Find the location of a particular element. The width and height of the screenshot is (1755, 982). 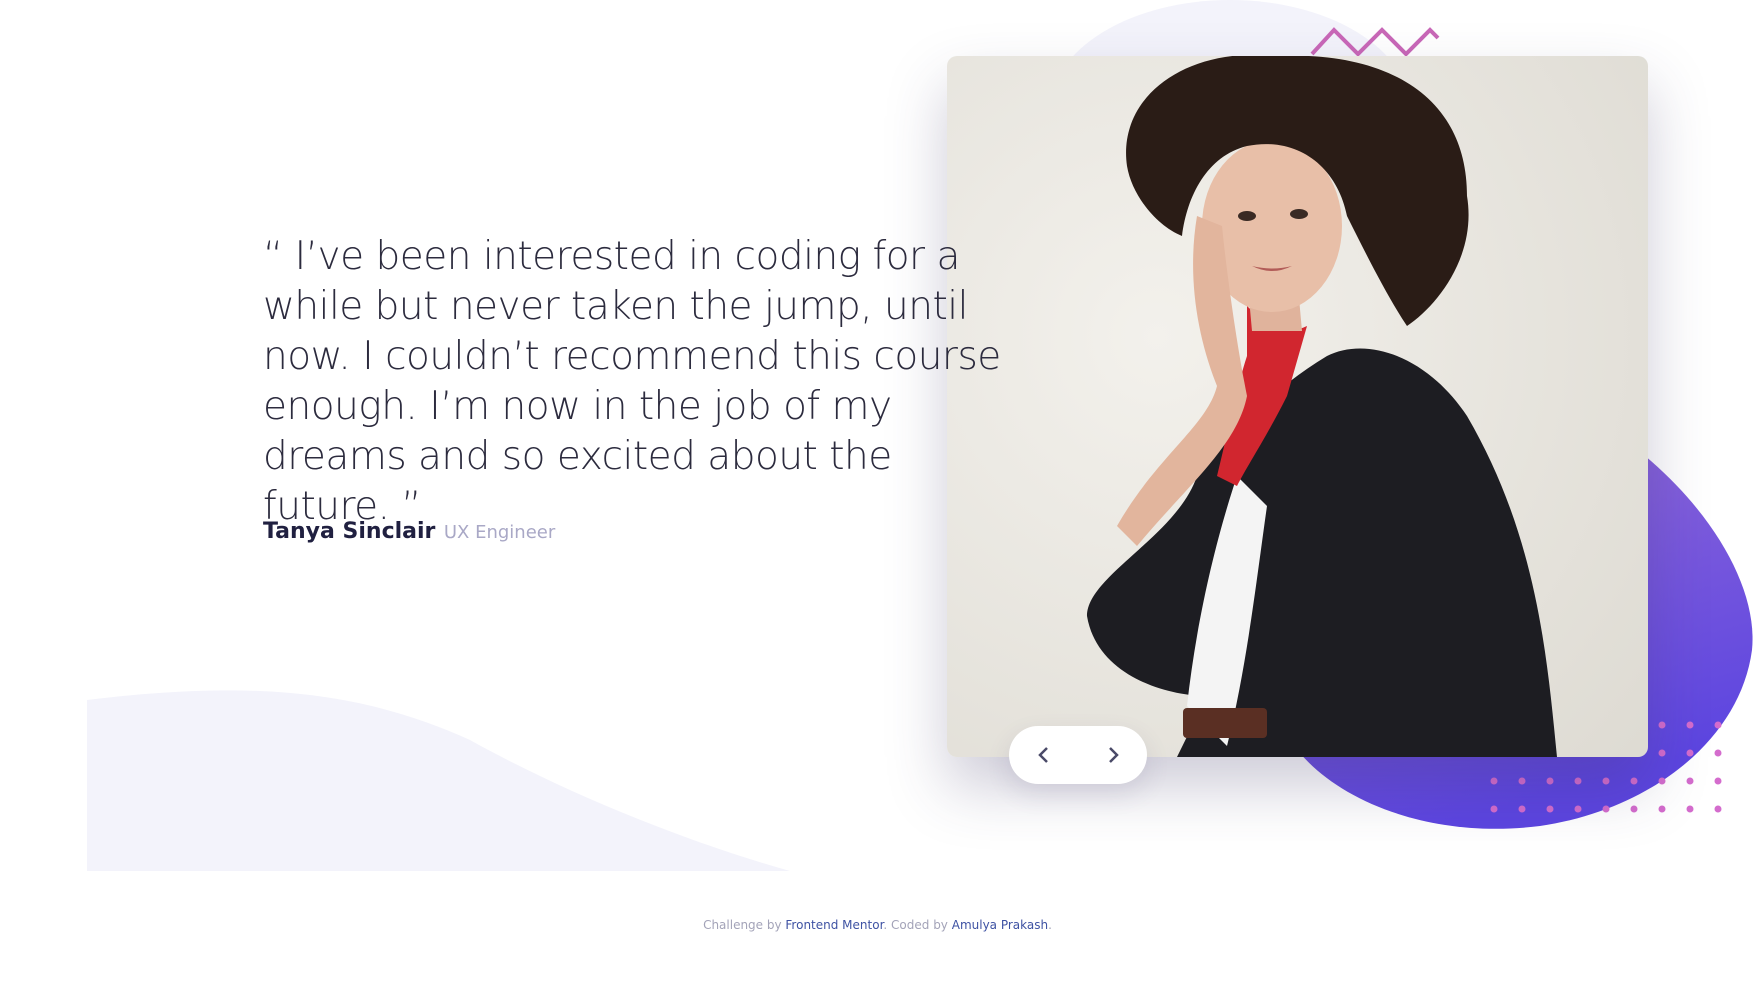

footer-suffix: . is located at coordinates (1050, 925).